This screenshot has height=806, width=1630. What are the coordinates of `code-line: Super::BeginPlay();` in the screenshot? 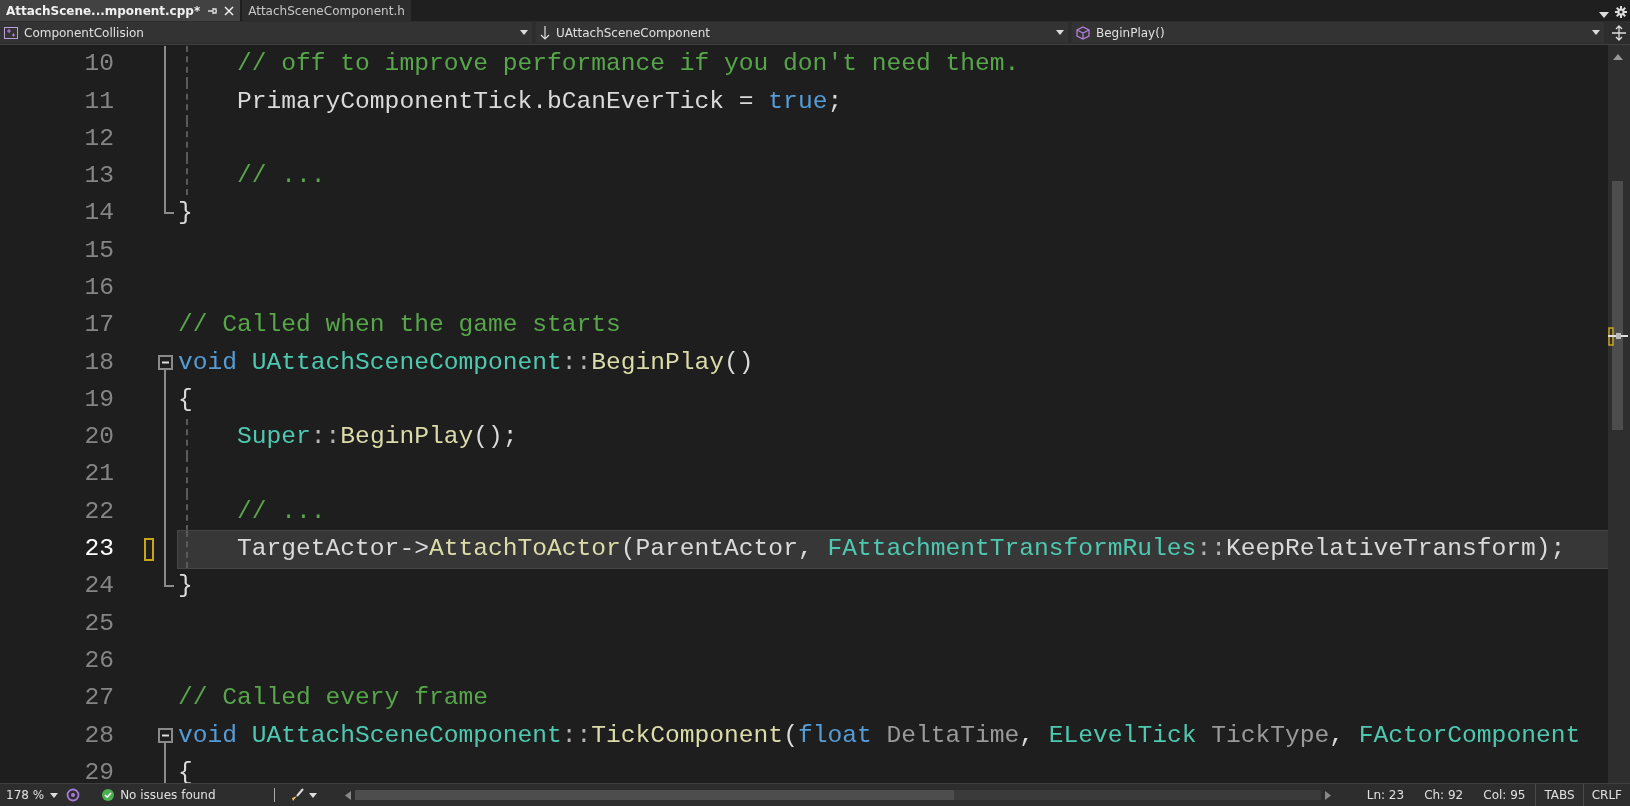 It's located at (377, 437).